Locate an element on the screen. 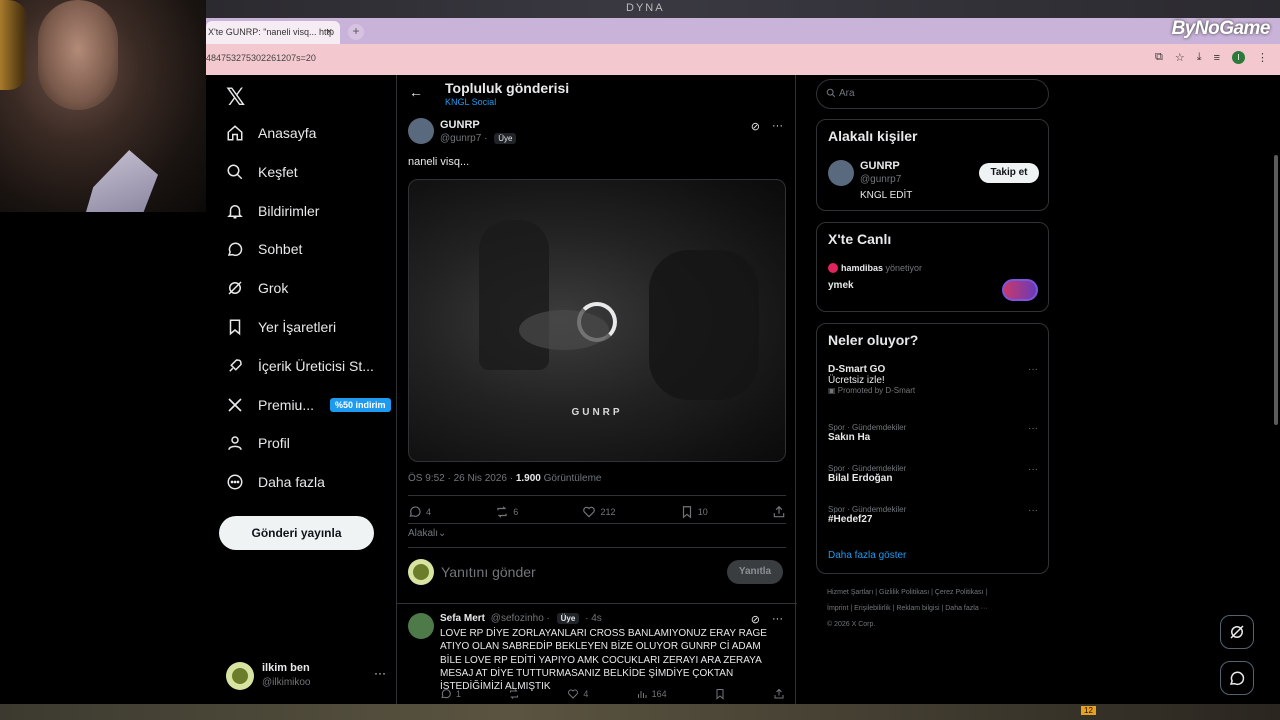  premium-discount-badge: %50 indirim is located at coordinates (360, 405).